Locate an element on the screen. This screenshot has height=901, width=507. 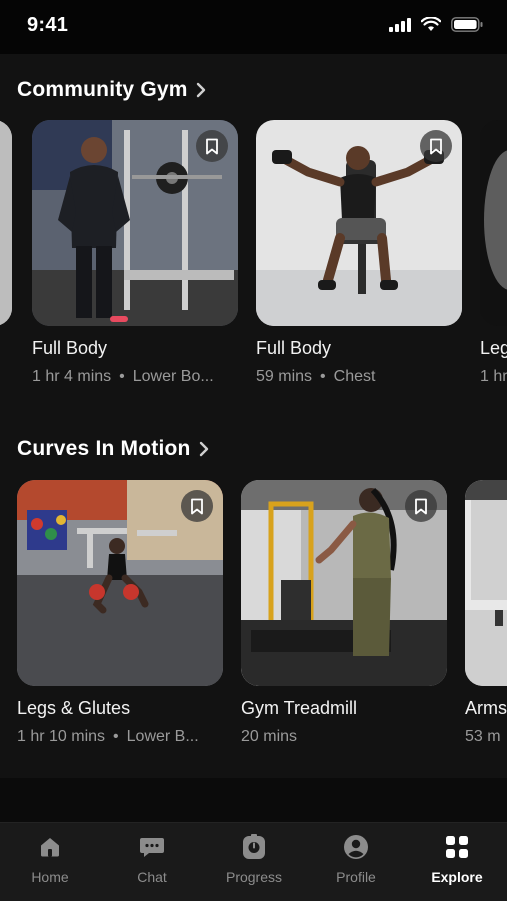
signal-icon is located at coordinates (400, 27).